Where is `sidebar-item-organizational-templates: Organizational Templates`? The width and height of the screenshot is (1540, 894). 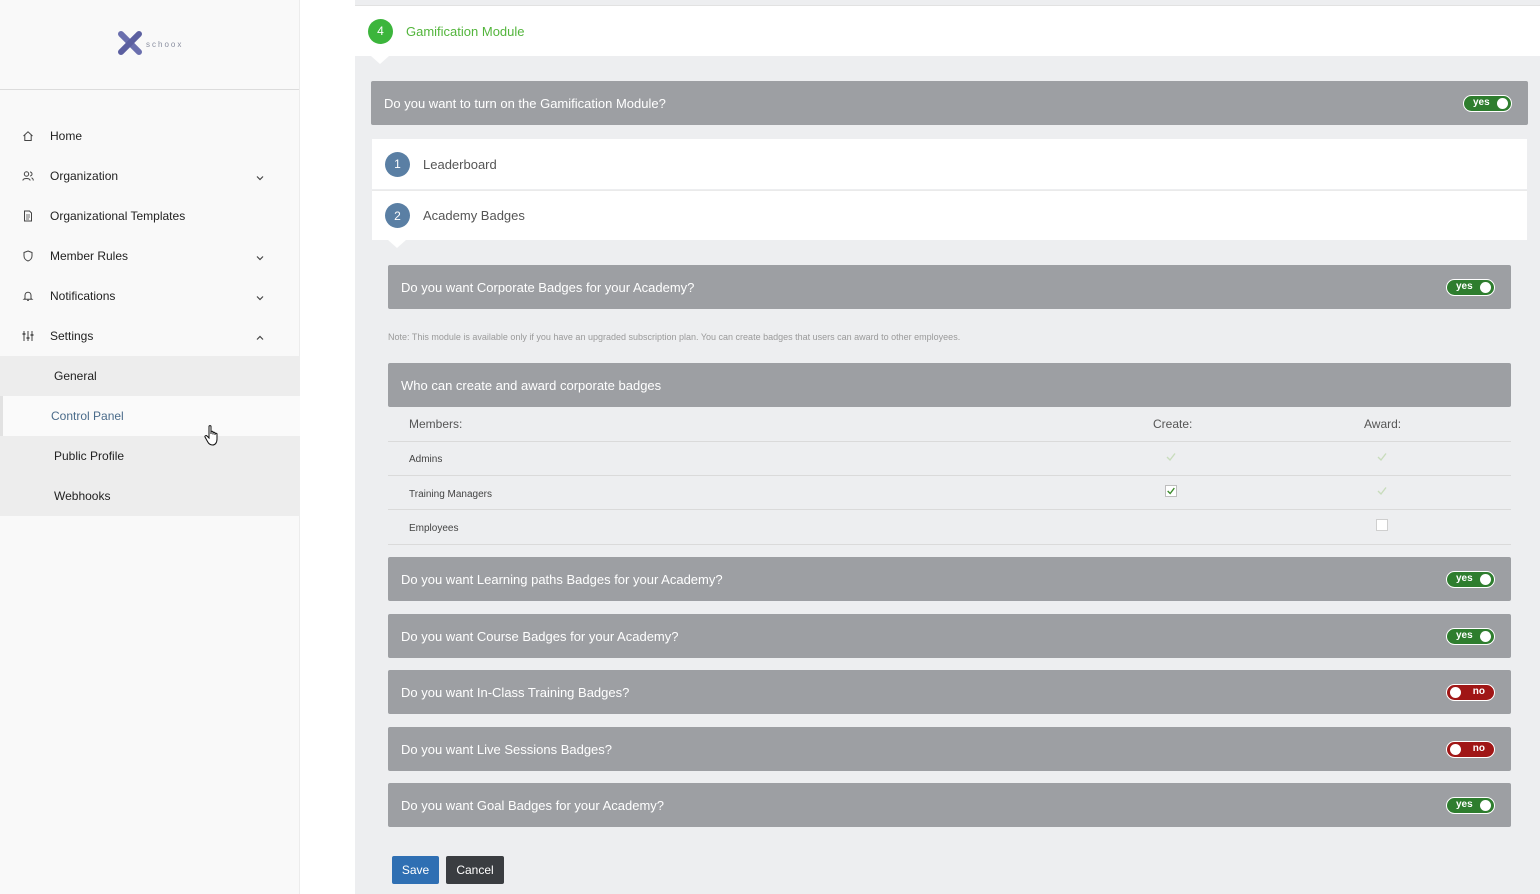
sidebar-item-organizational-templates: Organizational Templates is located at coordinates (149, 216).